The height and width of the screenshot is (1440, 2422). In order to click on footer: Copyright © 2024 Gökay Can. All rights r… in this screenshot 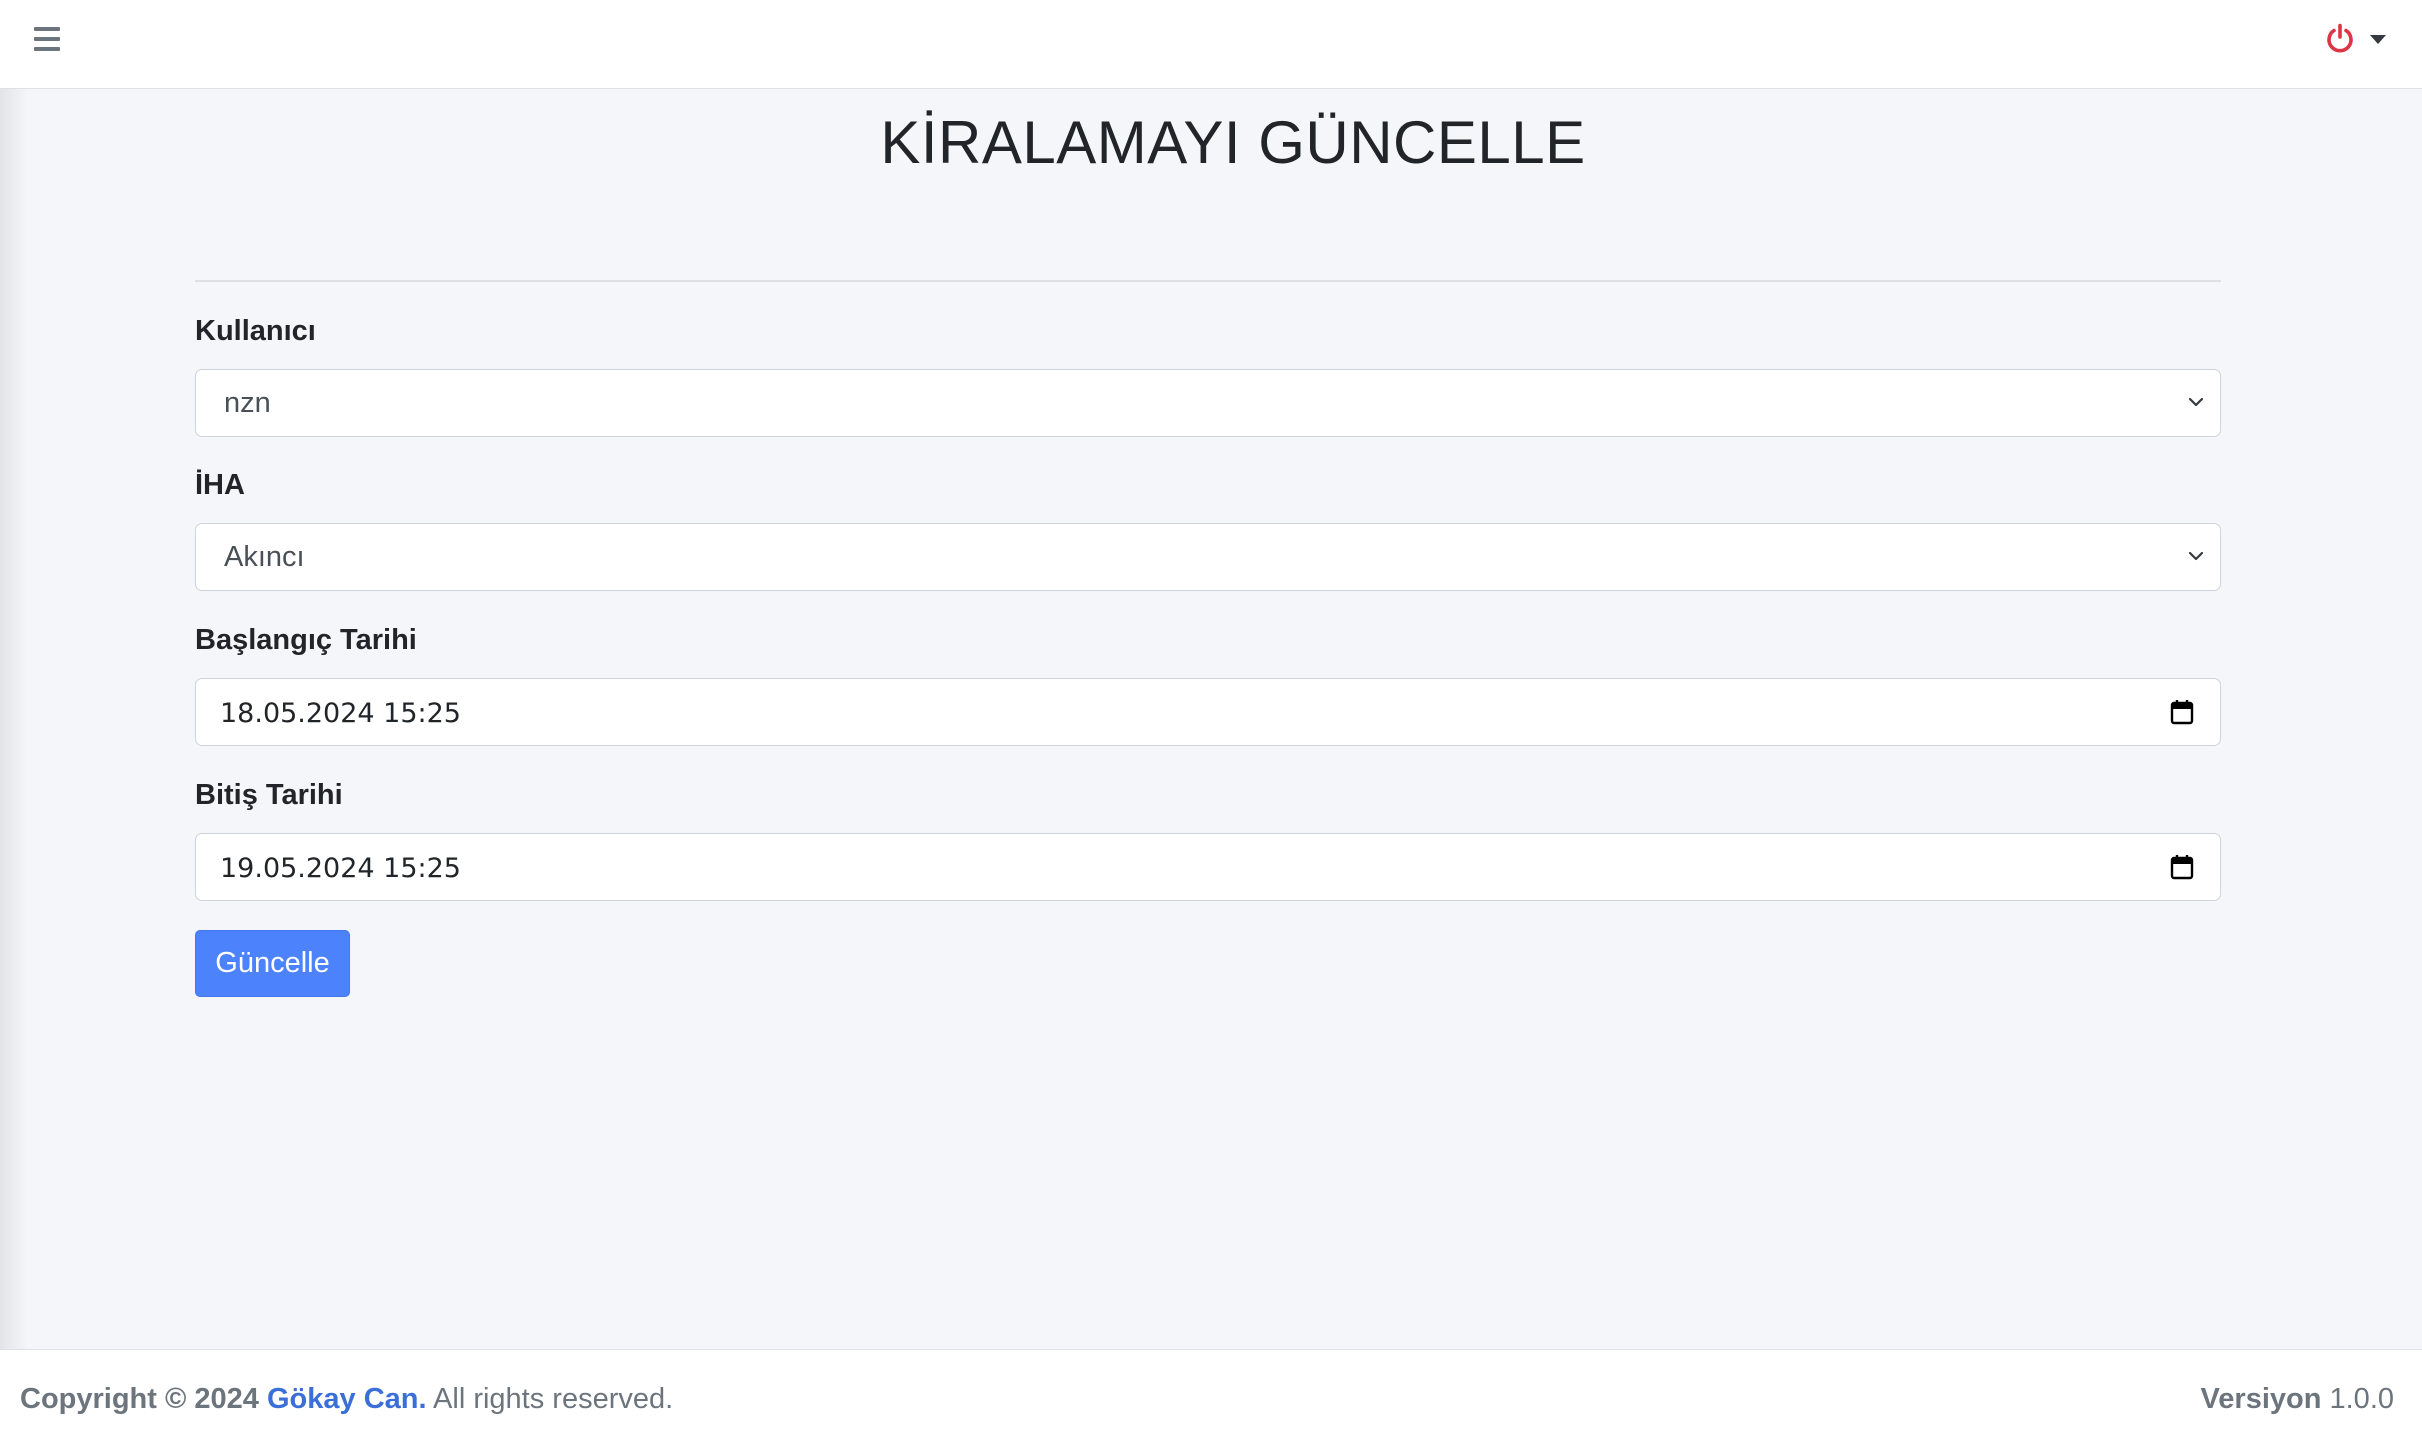, I will do `click(1211, 1394)`.